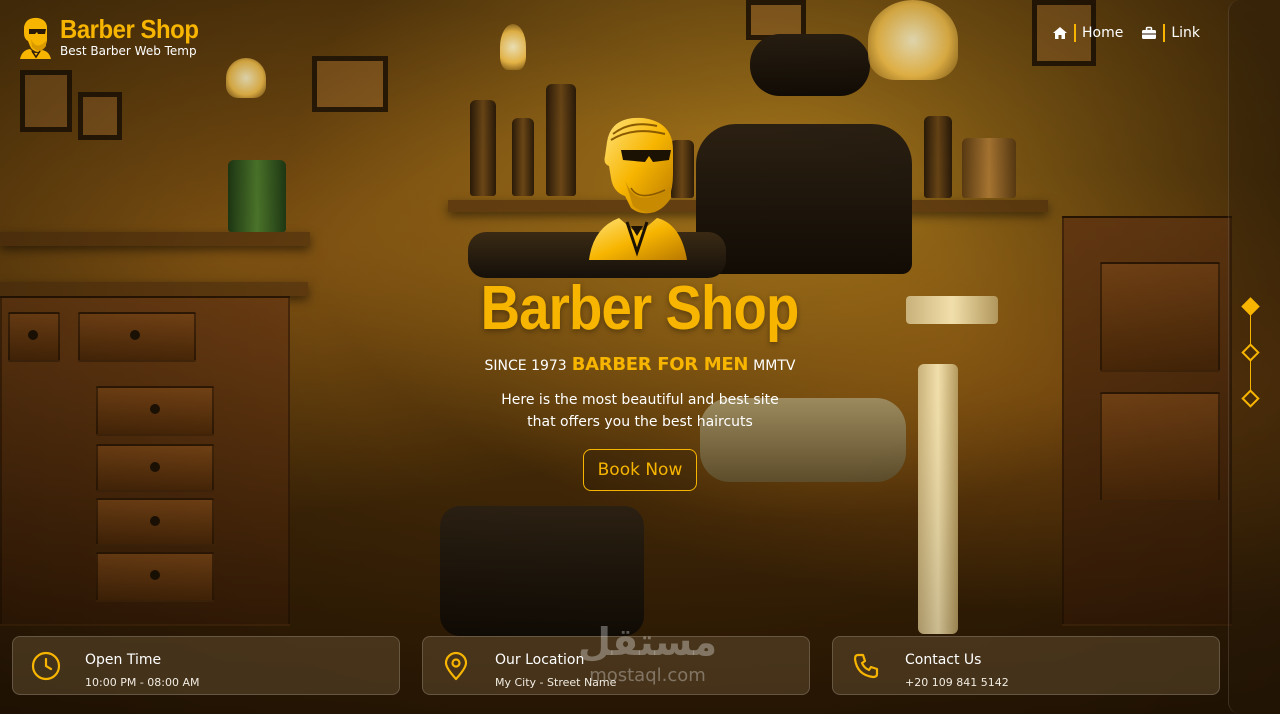 The height and width of the screenshot is (714, 1280). I want to click on brand: Barber Shop Best Barber Web Temp, so click(113, 36).